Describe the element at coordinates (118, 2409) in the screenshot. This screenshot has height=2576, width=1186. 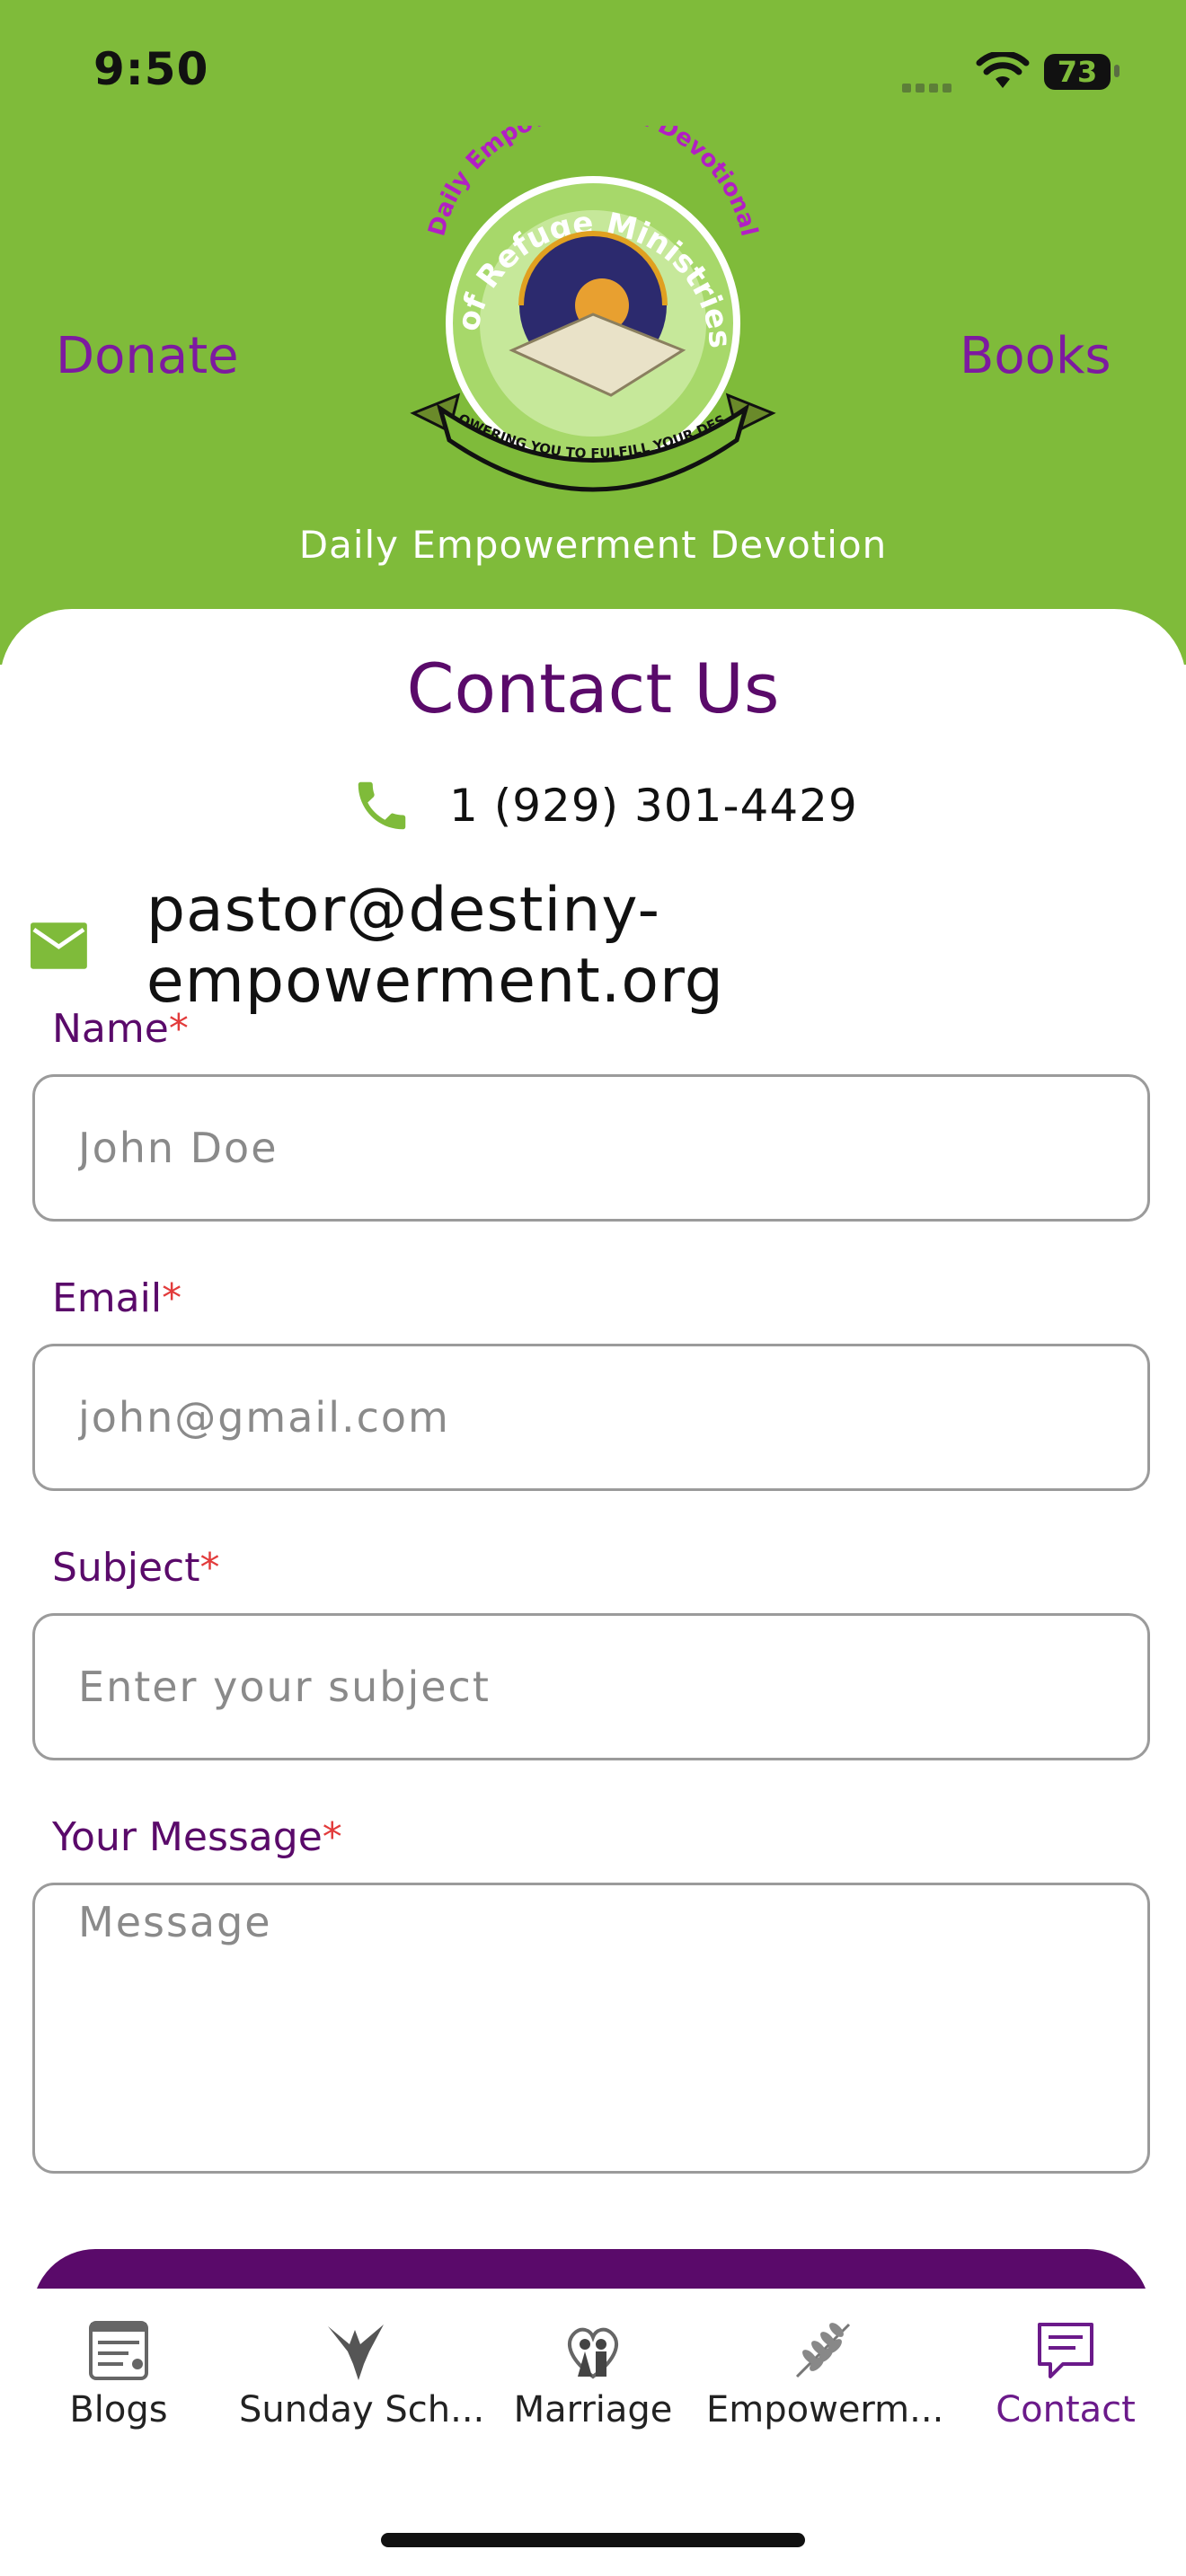
I see `tab-label: Blogs` at that location.